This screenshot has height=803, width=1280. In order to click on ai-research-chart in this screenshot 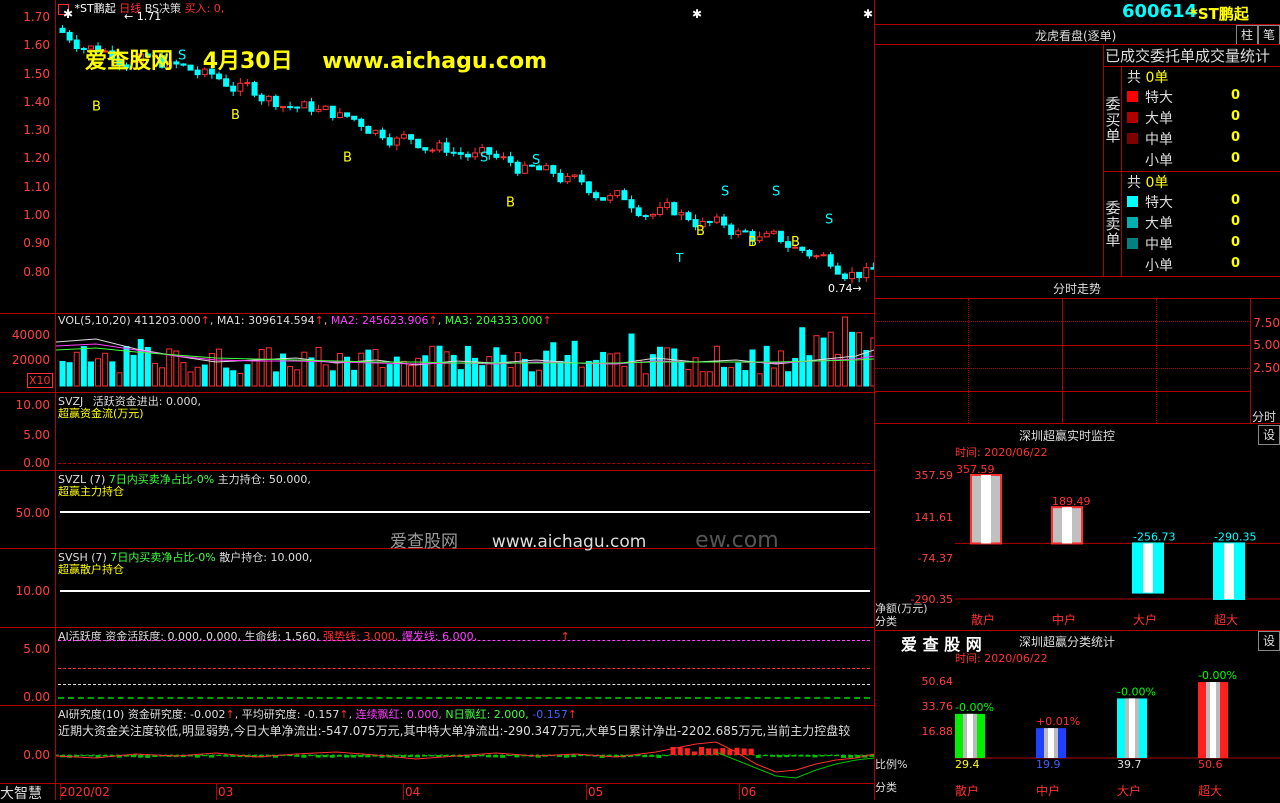, I will do `click(465, 761)`.